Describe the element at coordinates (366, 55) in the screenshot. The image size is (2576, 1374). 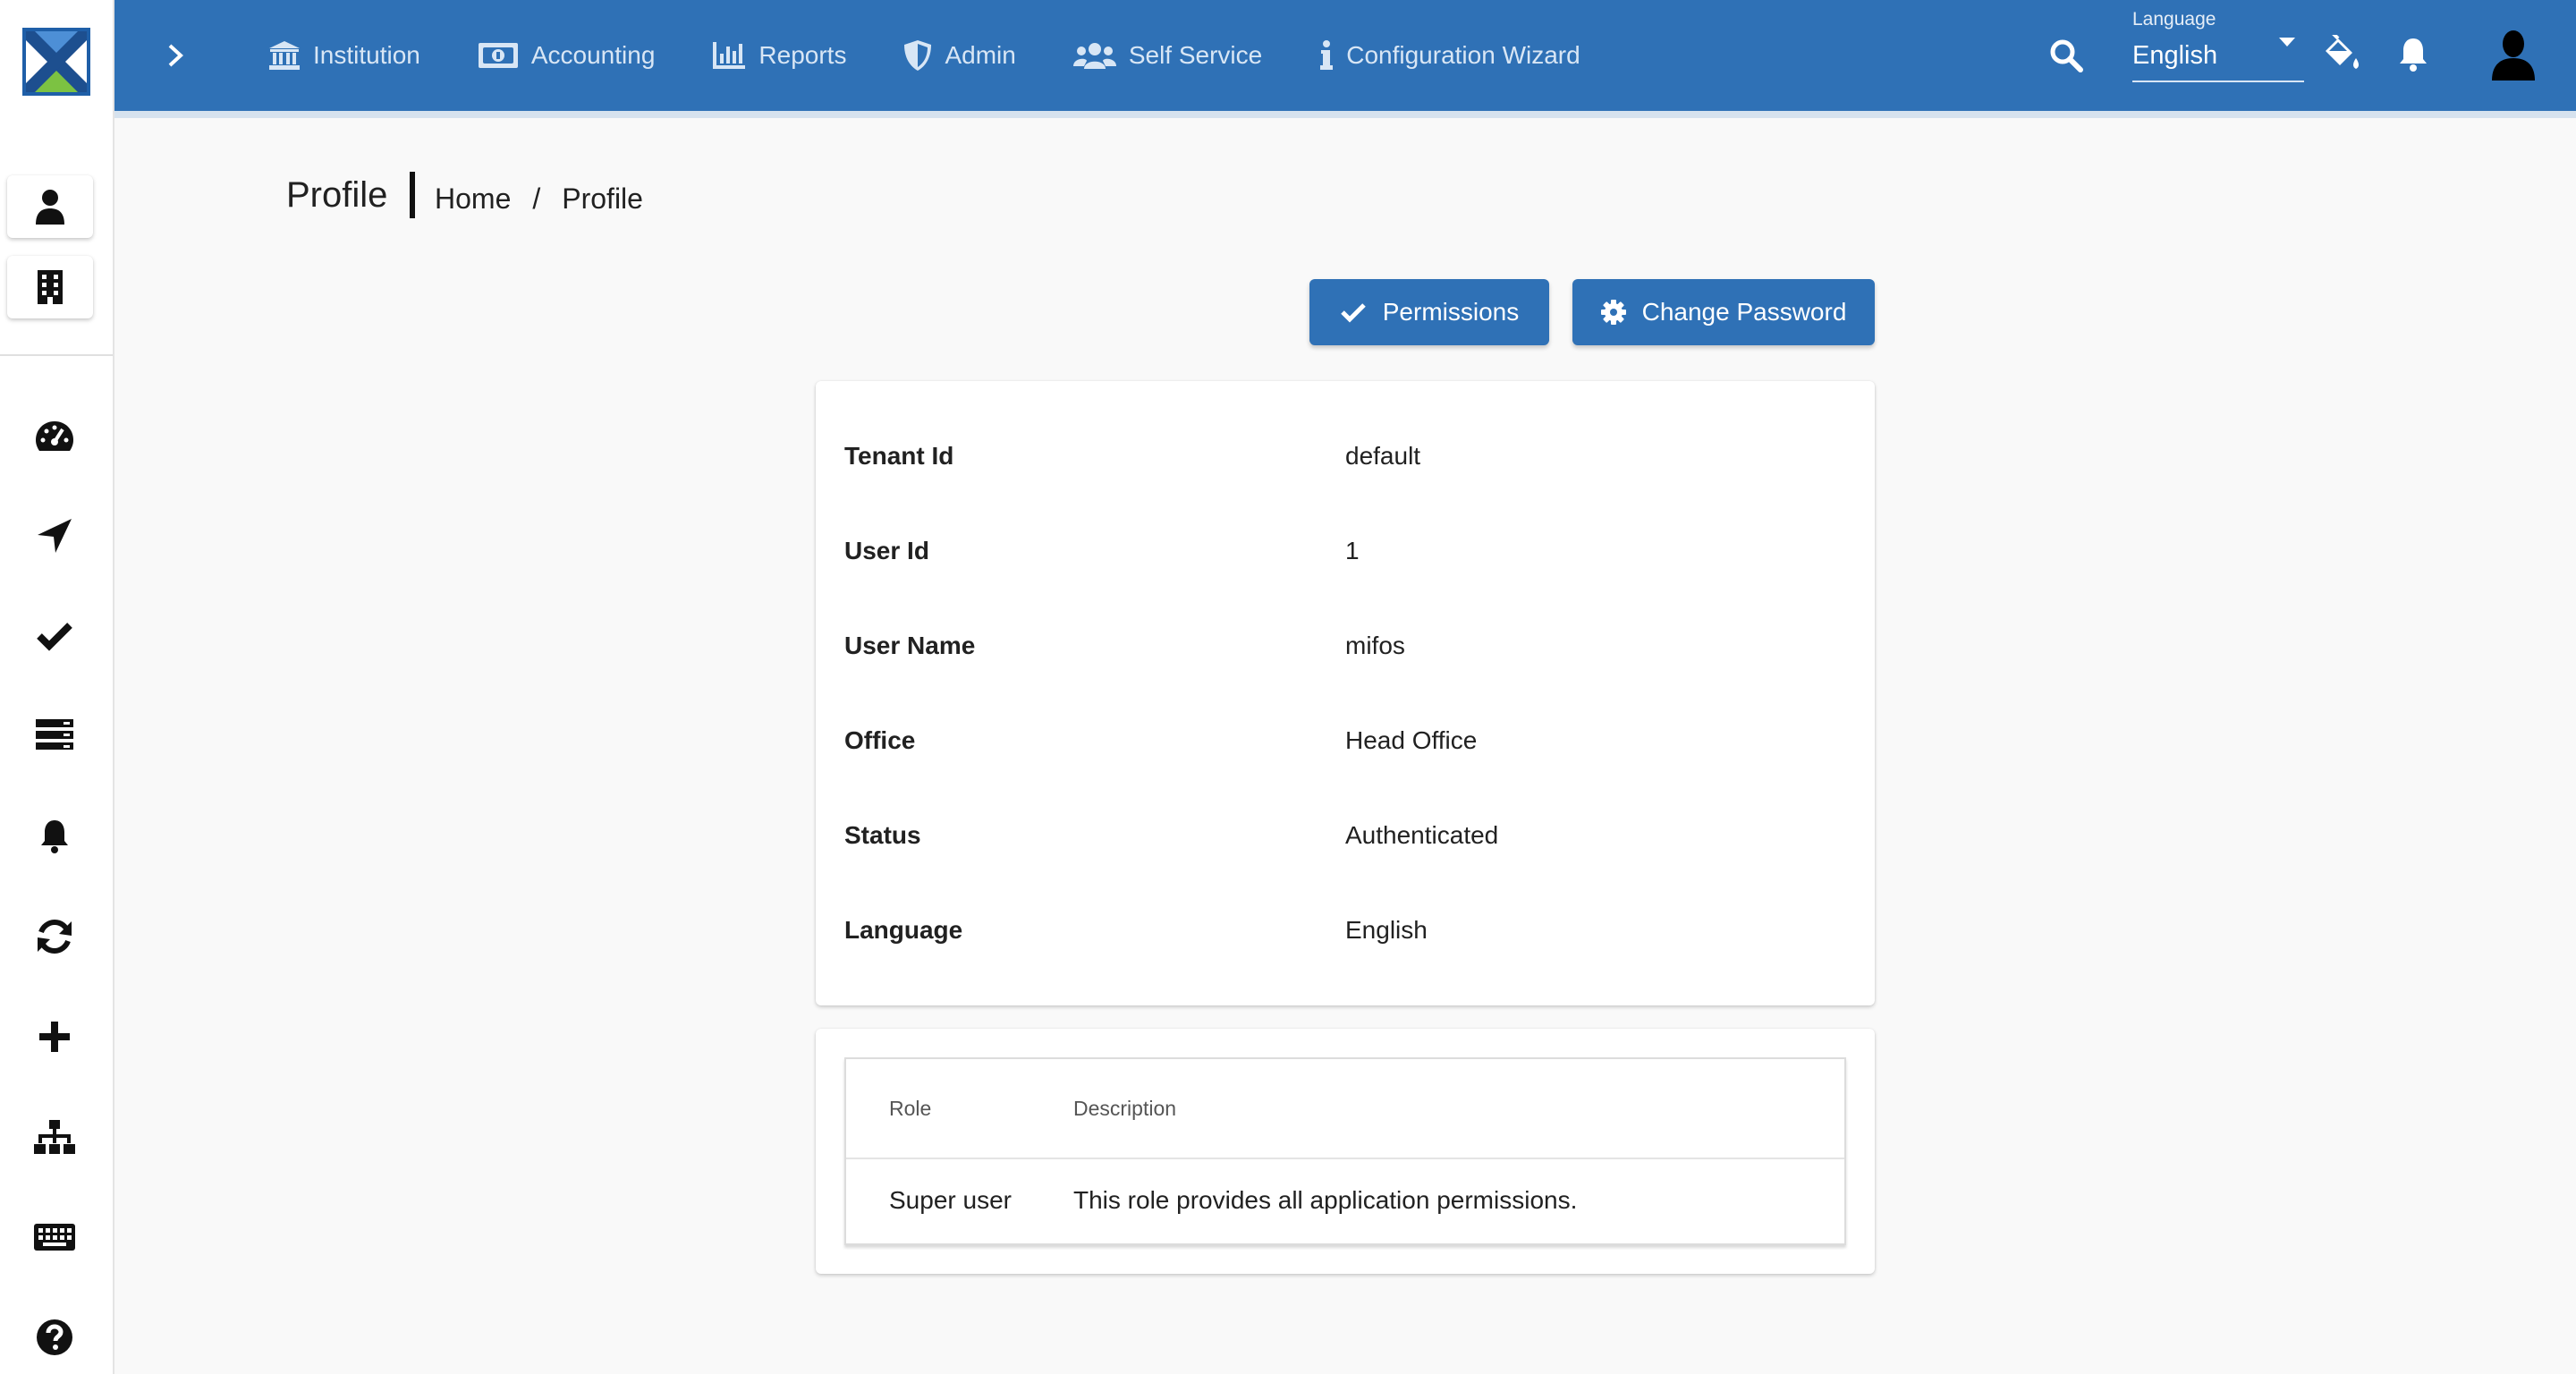
I see `nav-institution-label: Institution` at that location.